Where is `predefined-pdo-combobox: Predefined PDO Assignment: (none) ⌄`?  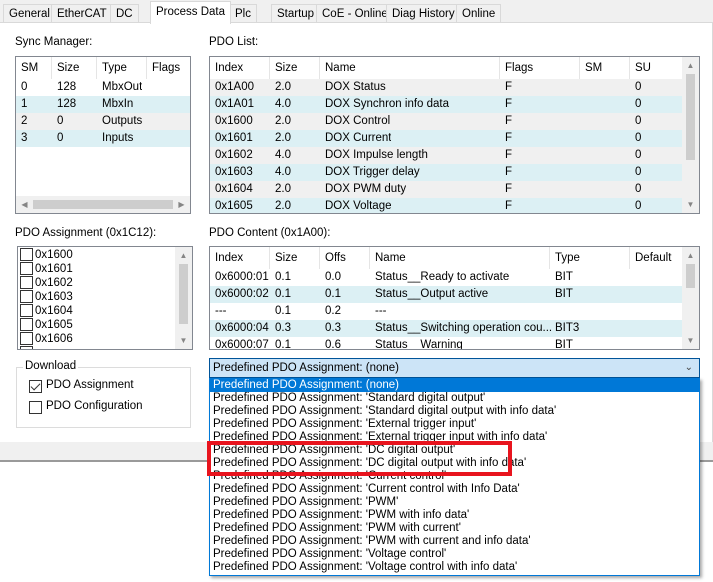
predefined-pdo-combobox: Predefined PDO Assignment: (none) ⌄ is located at coordinates (454, 368).